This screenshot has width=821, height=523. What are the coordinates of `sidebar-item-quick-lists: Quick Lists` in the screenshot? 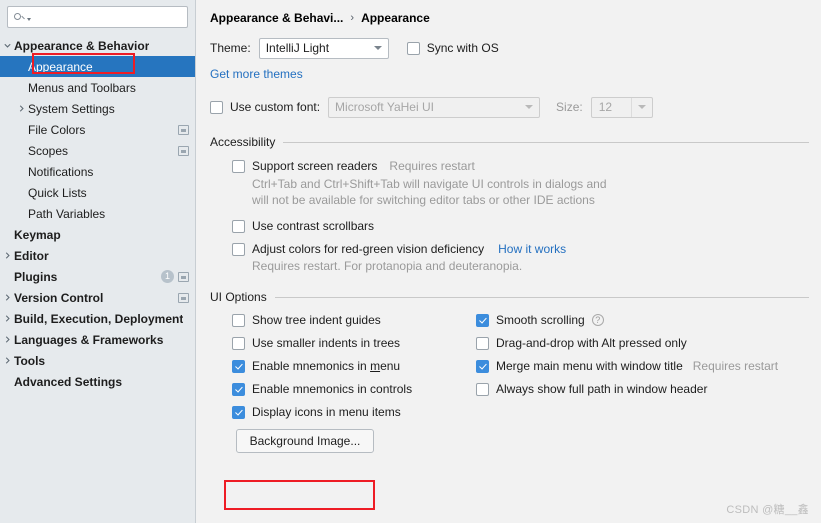 It's located at (97, 192).